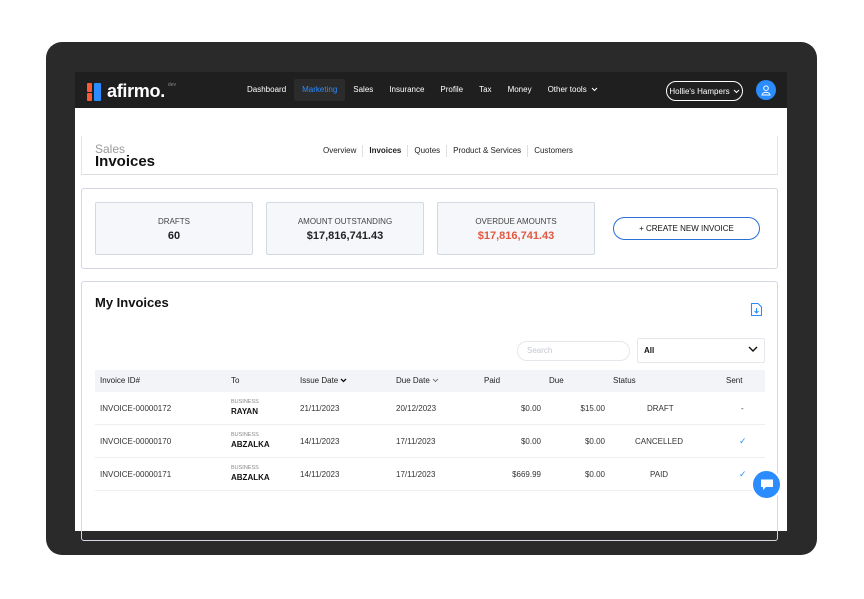  What do you see at coordinates (132, 302) in the screenshot?
I see `invoices-title: My Invoices` at bounding box center [132, 302].